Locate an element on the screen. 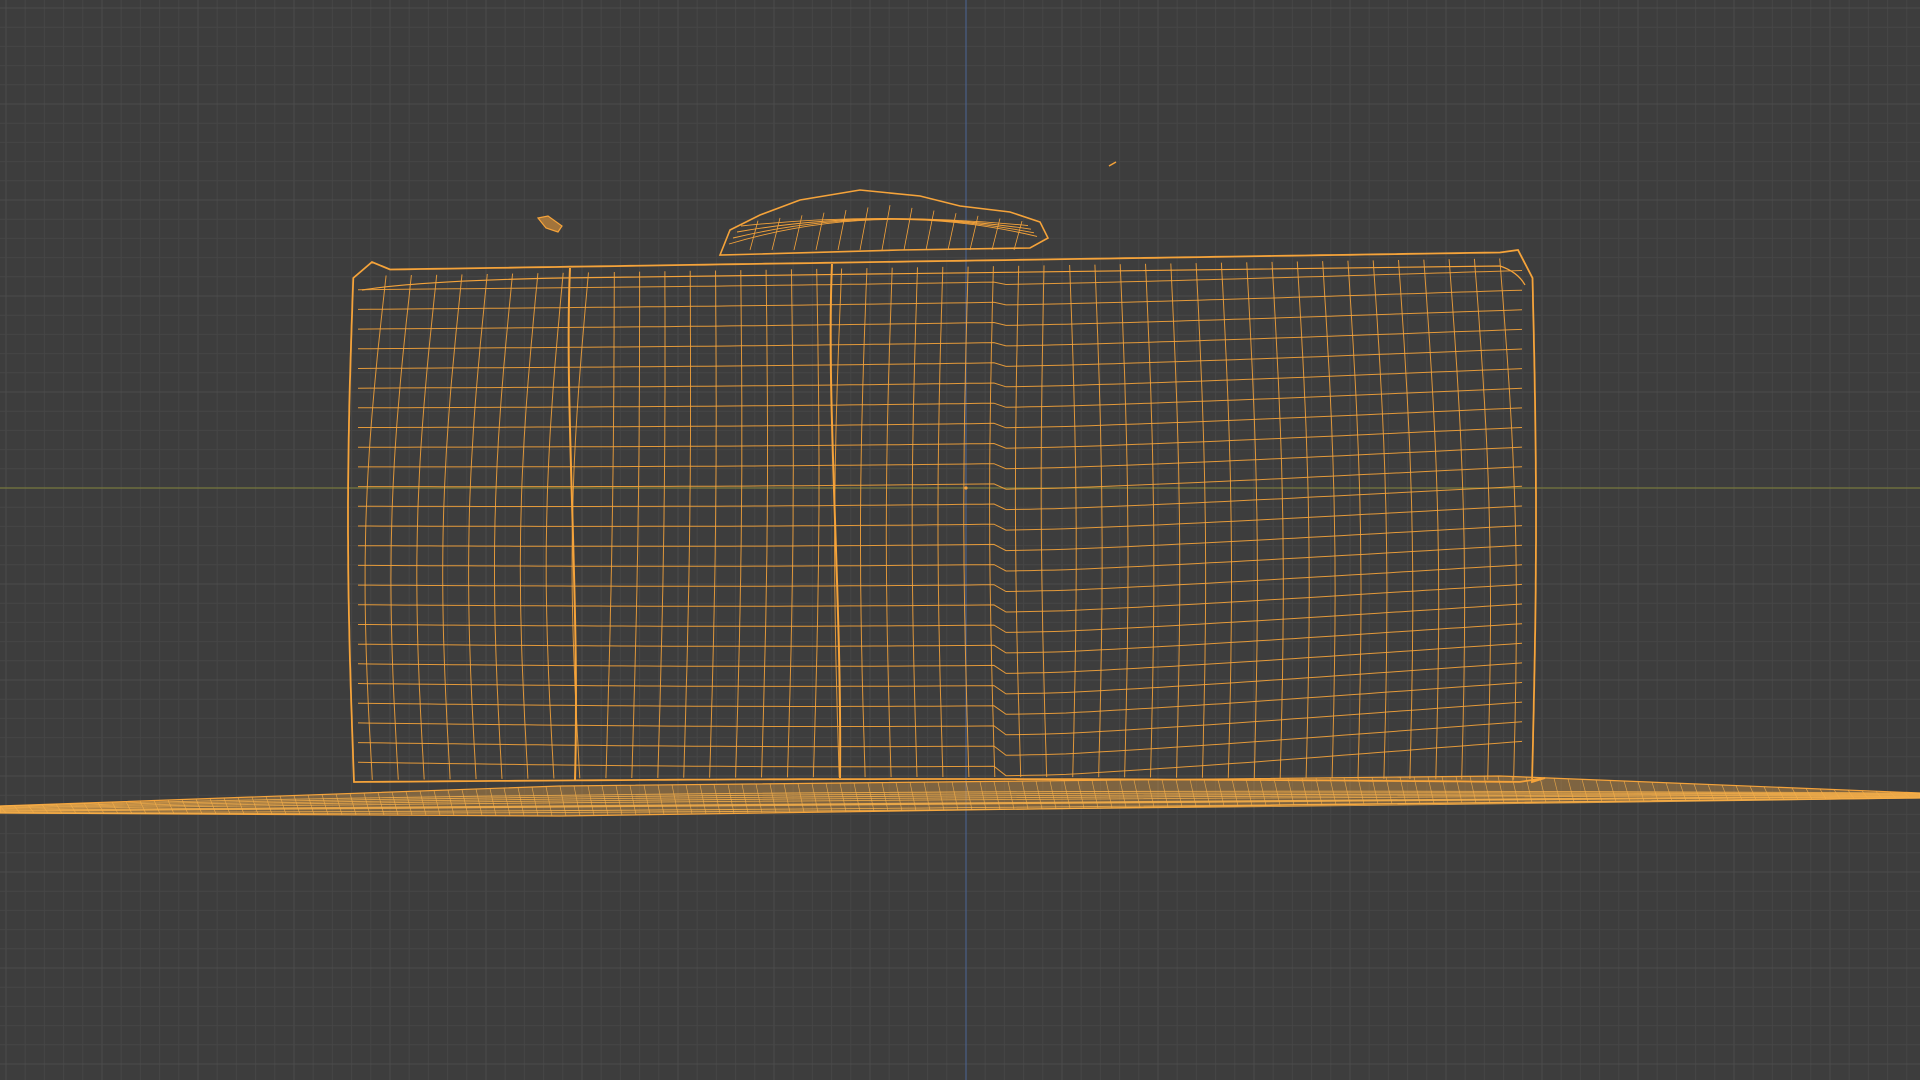  fragment-right is located at coordinates (1112, 164).